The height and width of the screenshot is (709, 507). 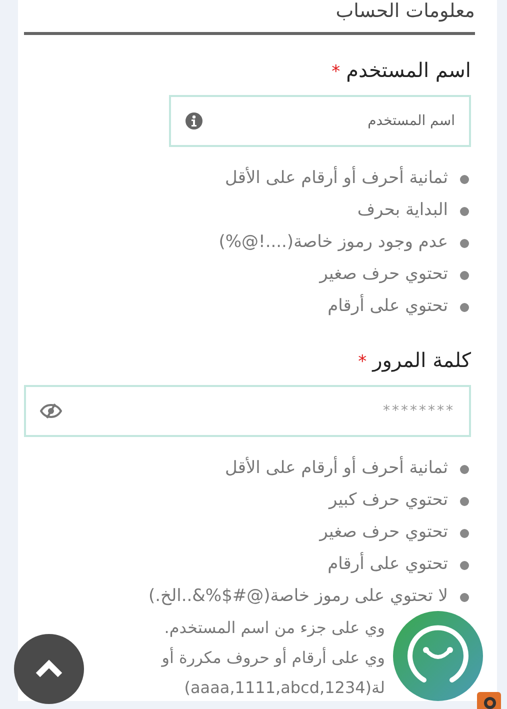 I want to click on rule-text: البداية بحرف, so click(x=402, y=210).